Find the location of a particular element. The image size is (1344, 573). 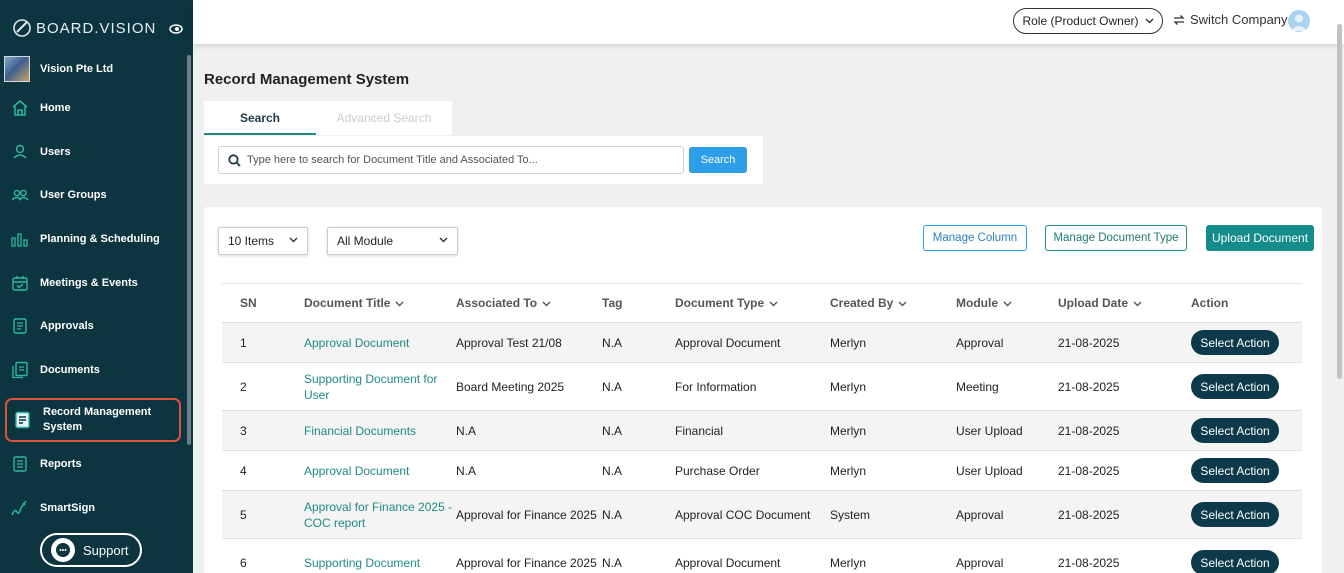

sidebar-item-users: Users is located at coordinates (95, 152).